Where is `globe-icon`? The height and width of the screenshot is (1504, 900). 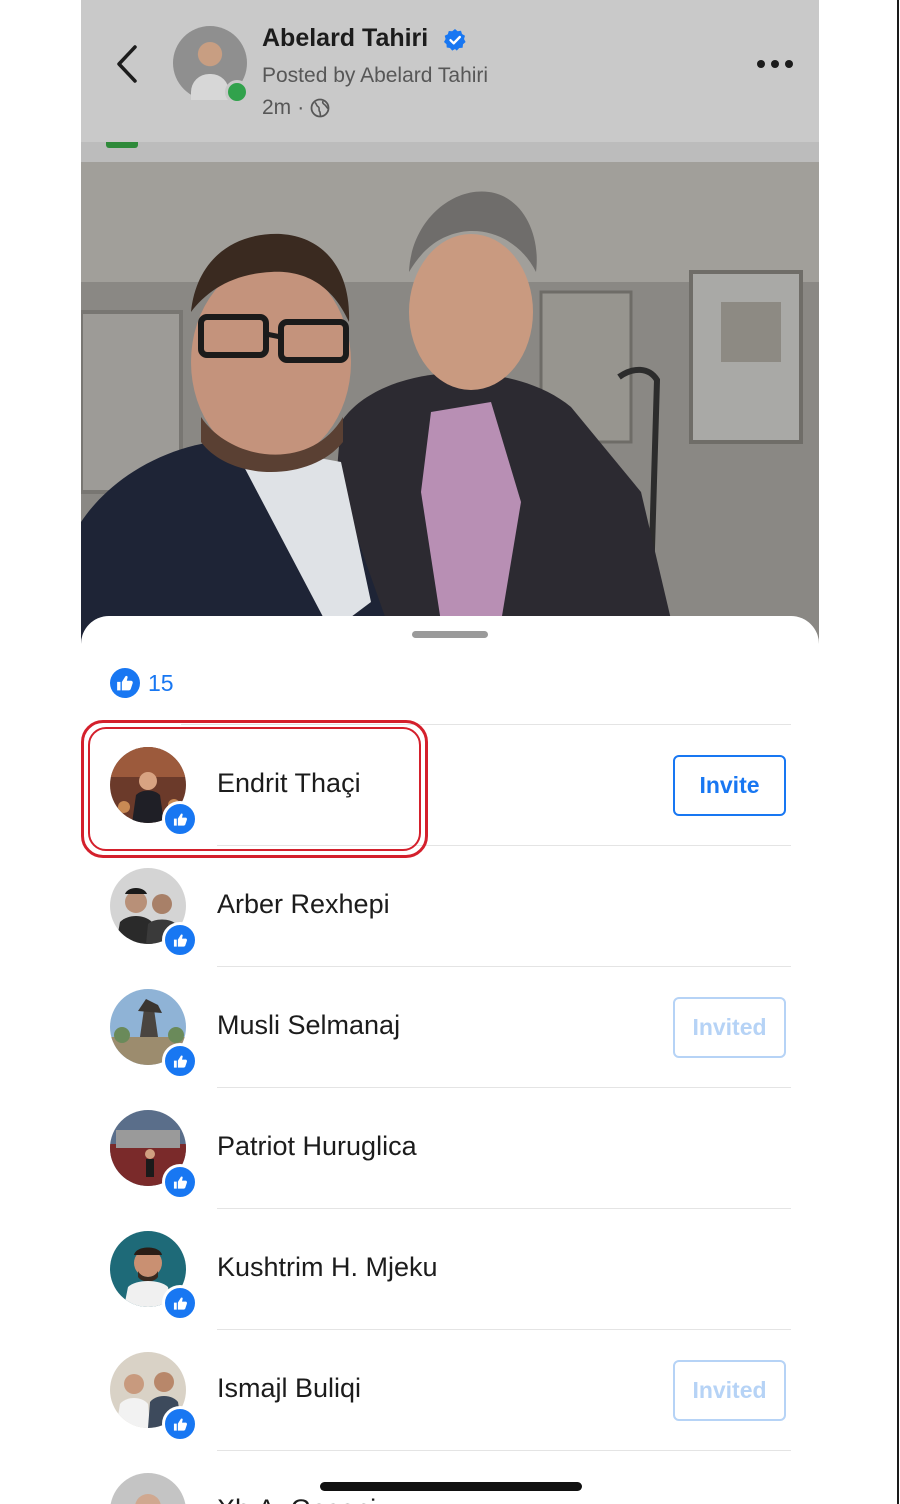 globe-icon is located at coordinates (320, 108).